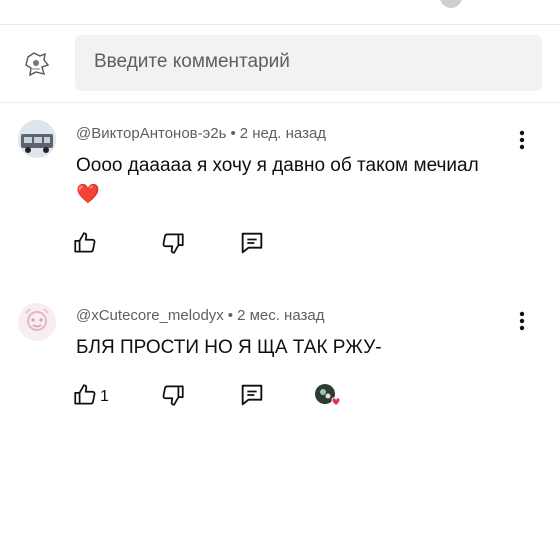  Describe the element at coordinates (280, 315) in the screenshot. I see `comment-time: 2 мес. назад` at that location.